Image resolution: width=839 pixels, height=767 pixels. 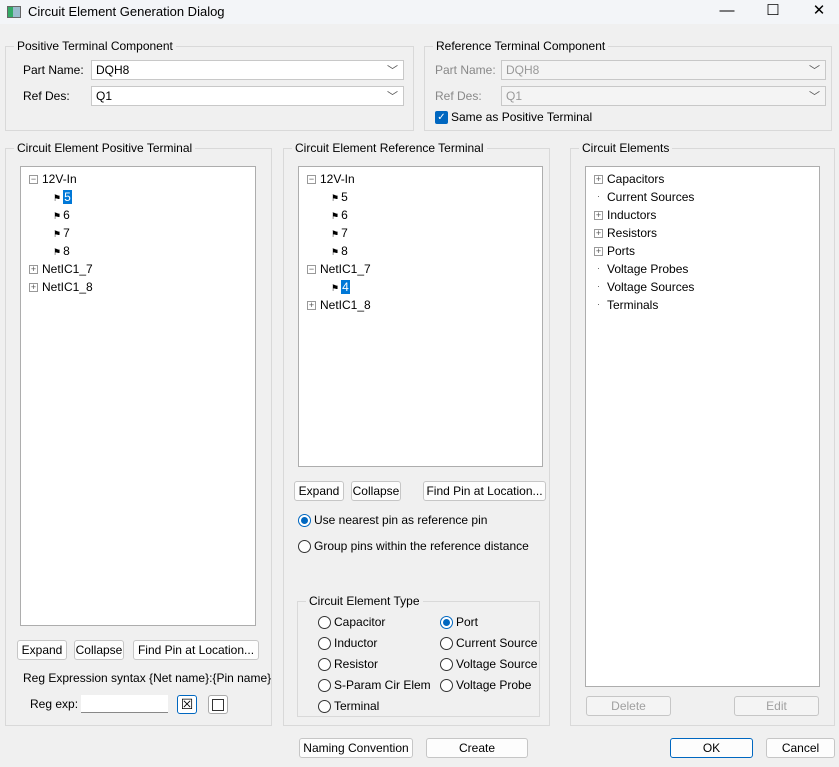 I want to click on element-type-radio: Capacitor, so click(x=351, y=622).